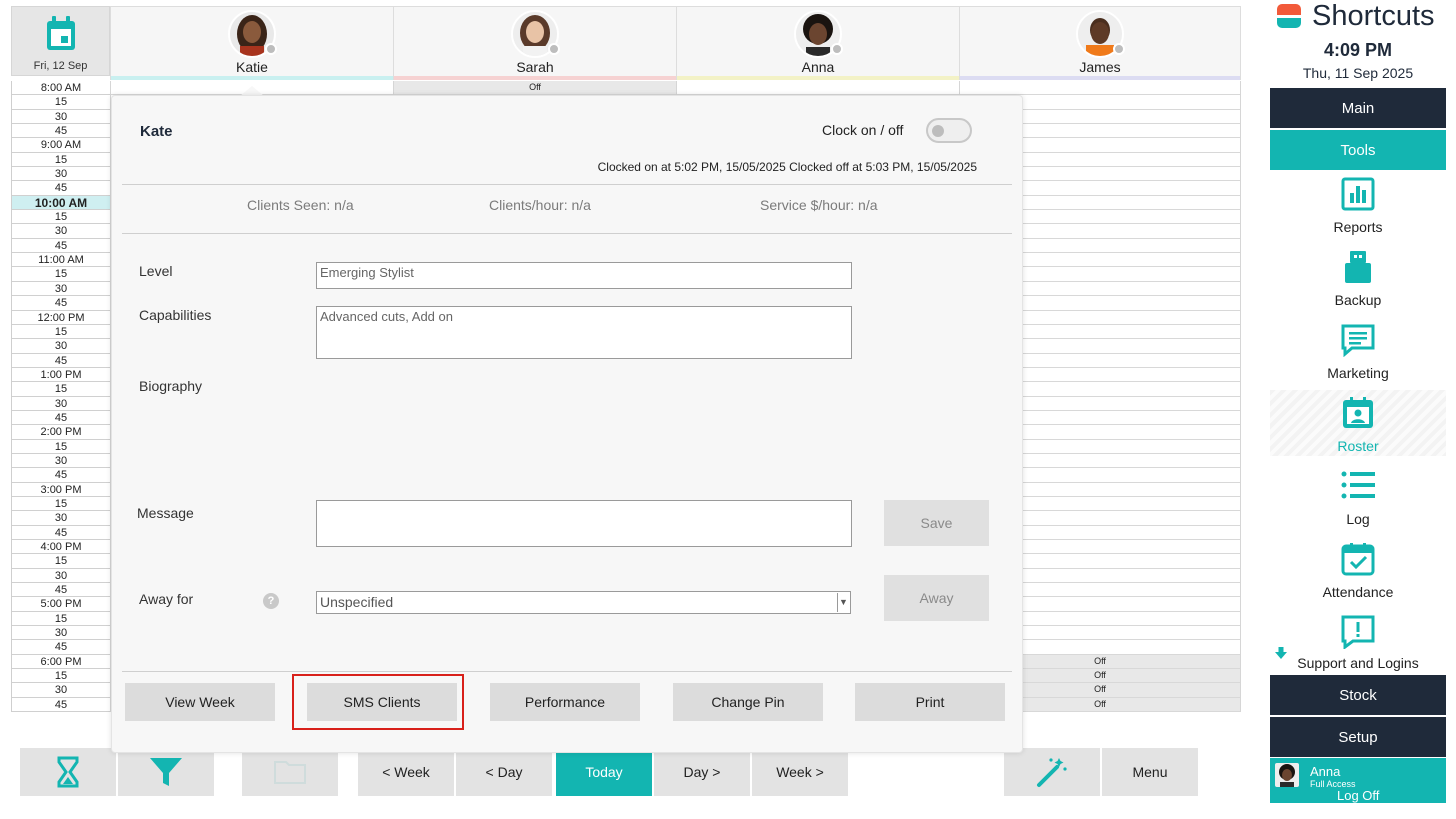  Describe the element at coordinates (60, 41) in the screenshot. I see `date-selector: Fri, 12 Sep` at that location.